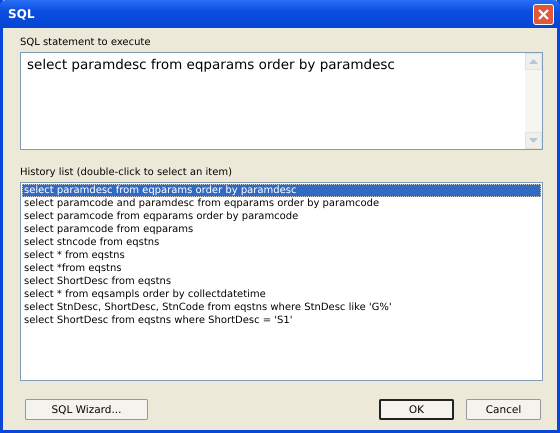 Image resolution: width=560 pixels, height=433 pixels. I want to click on history-item: select paramcode from eqparams, so click(281, 229).